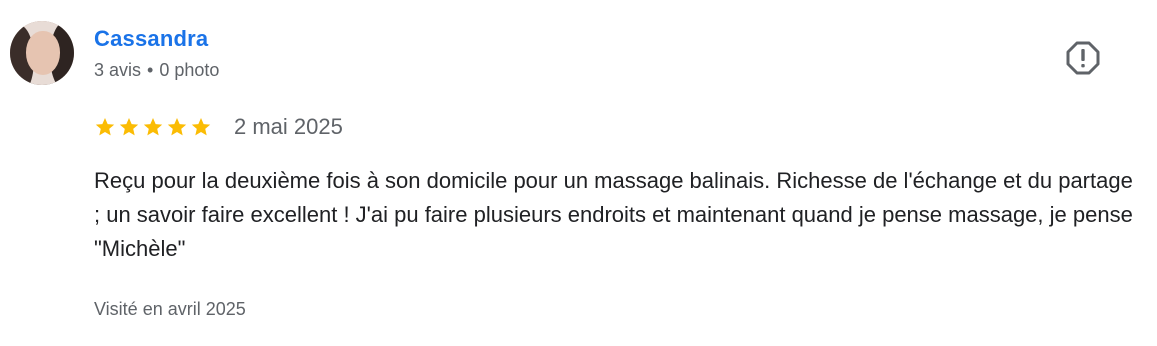 This screenshot has height=346, width=1157. Describe the element at coordinates (170, 309) in the screenshot. I see `visit-date: Visité en avril 2025` at that location.